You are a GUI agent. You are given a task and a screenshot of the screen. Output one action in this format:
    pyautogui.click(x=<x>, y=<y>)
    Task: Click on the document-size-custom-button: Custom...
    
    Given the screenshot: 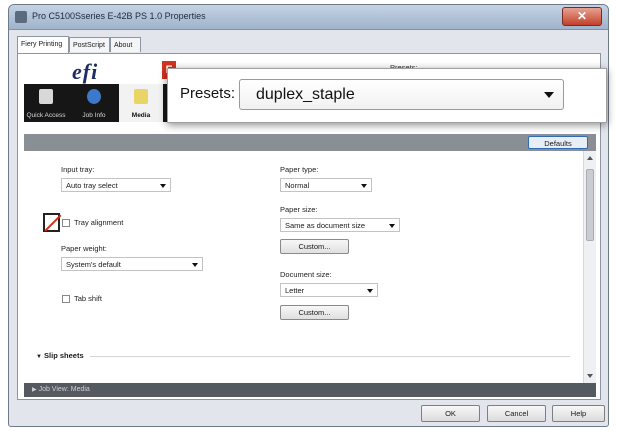 What is the action you would take?
    pyautogui.click(x=314, y=312)
    